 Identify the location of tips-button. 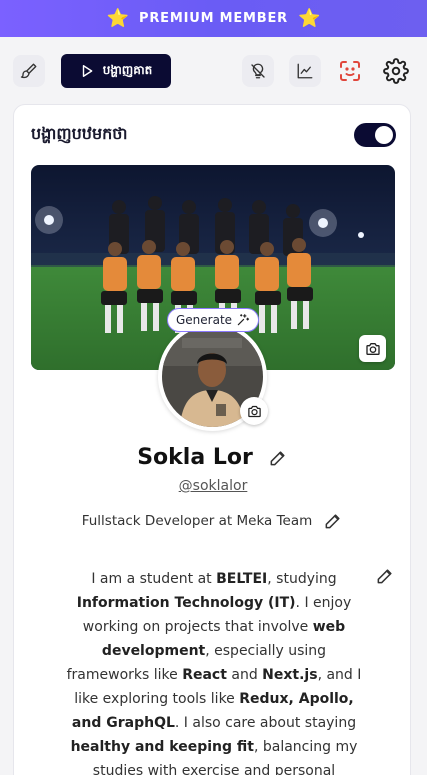
(258, 71).